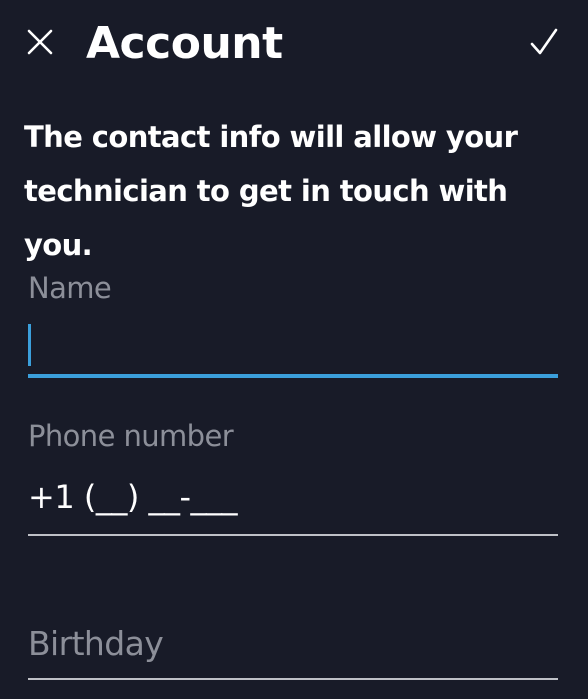 The image size is (588, 699). Describe the element at coordinates (294, 46) in the screenshot. I see `app-bar: Account` at that location.